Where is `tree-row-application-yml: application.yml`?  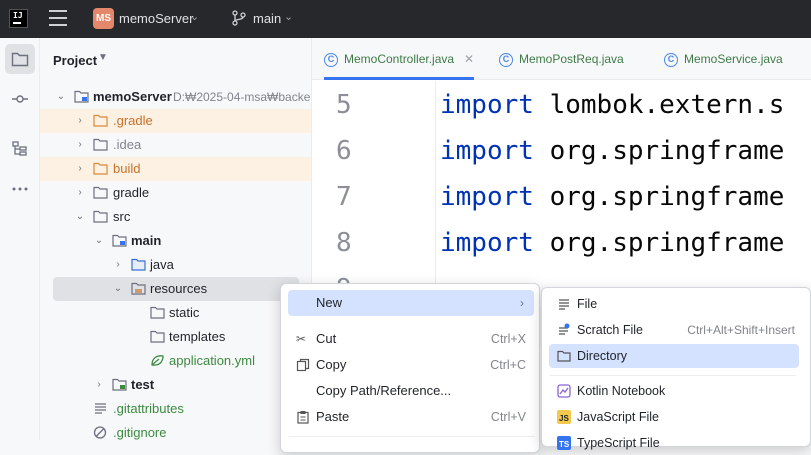
tree-row-application-yml: application.yml is located at coordinates (175, 361).